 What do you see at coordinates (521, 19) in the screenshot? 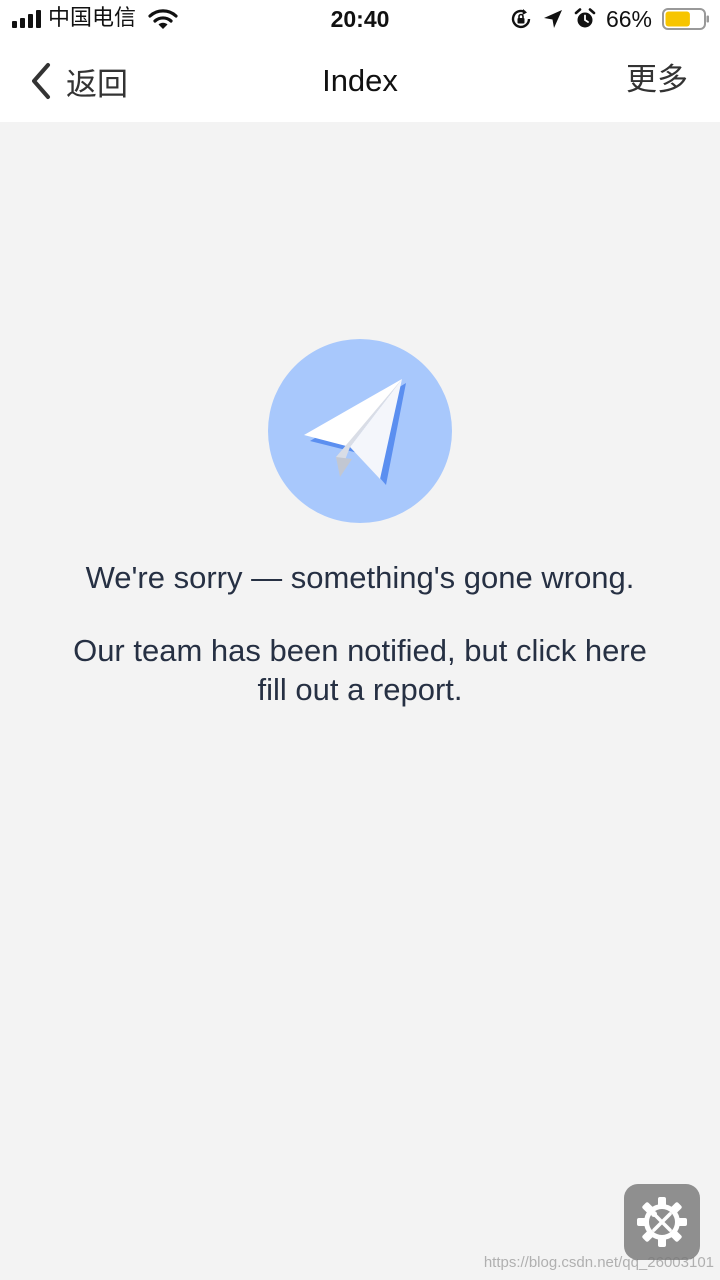
I see `rotation-lock-icon` at bounding box center [521, 19].